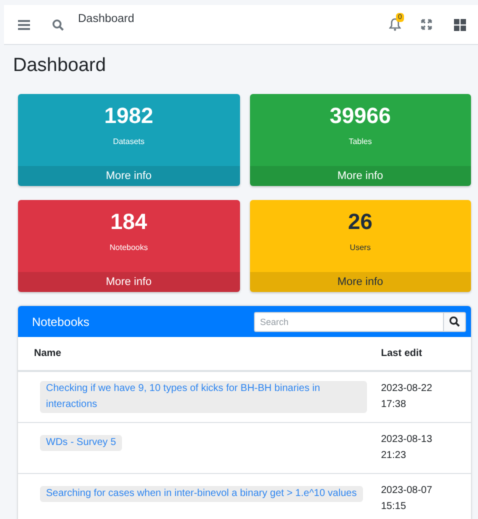 The width and height of the screenshot is (478, 519). I want to click on stat-value: 1982, so click(129, 116).